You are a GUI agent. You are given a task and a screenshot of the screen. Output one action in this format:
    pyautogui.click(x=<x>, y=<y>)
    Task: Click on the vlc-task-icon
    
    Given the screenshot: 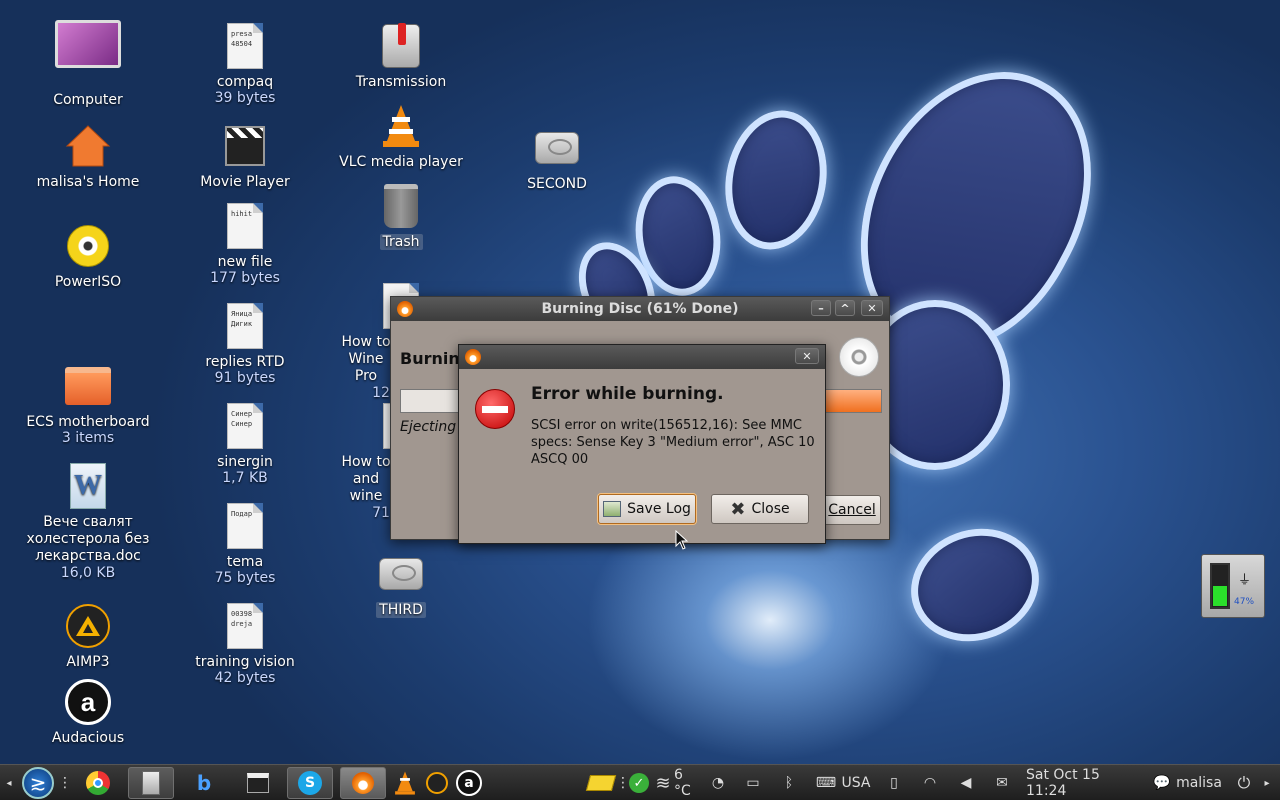 What is the action you would take?
    pyautogui.click(x=405, y=783)
    